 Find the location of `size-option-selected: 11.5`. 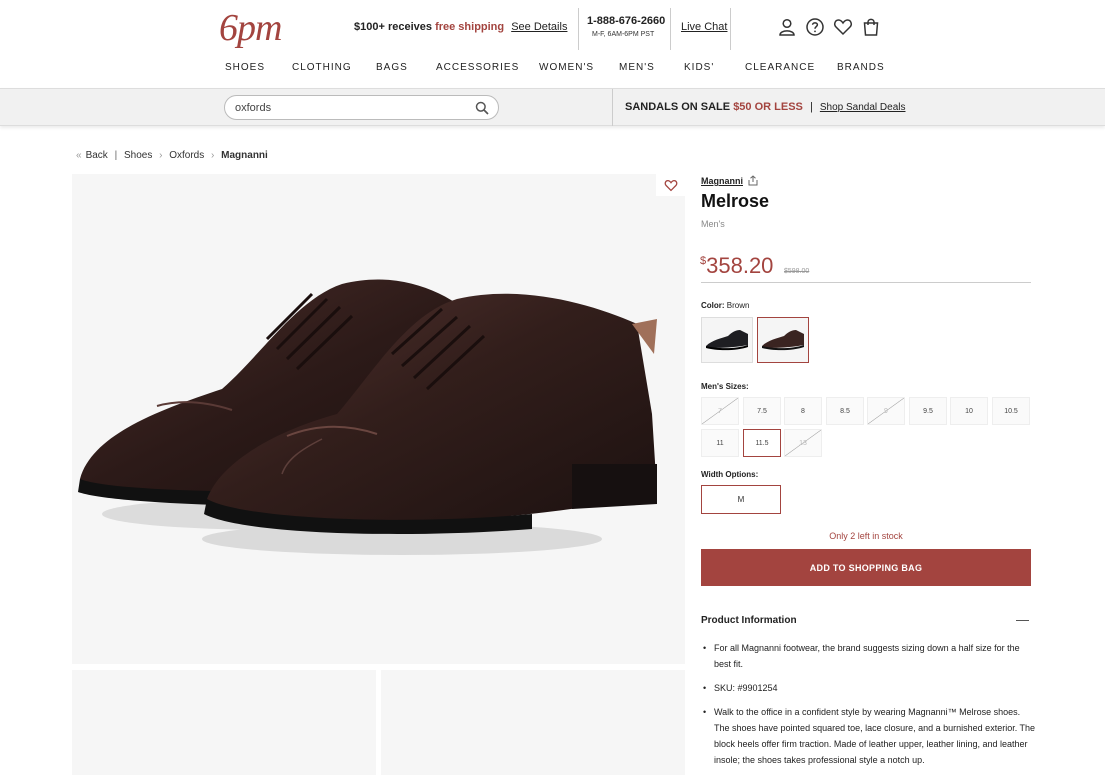

size-option-selected: 11.5 is located at coordinates (762, 443).